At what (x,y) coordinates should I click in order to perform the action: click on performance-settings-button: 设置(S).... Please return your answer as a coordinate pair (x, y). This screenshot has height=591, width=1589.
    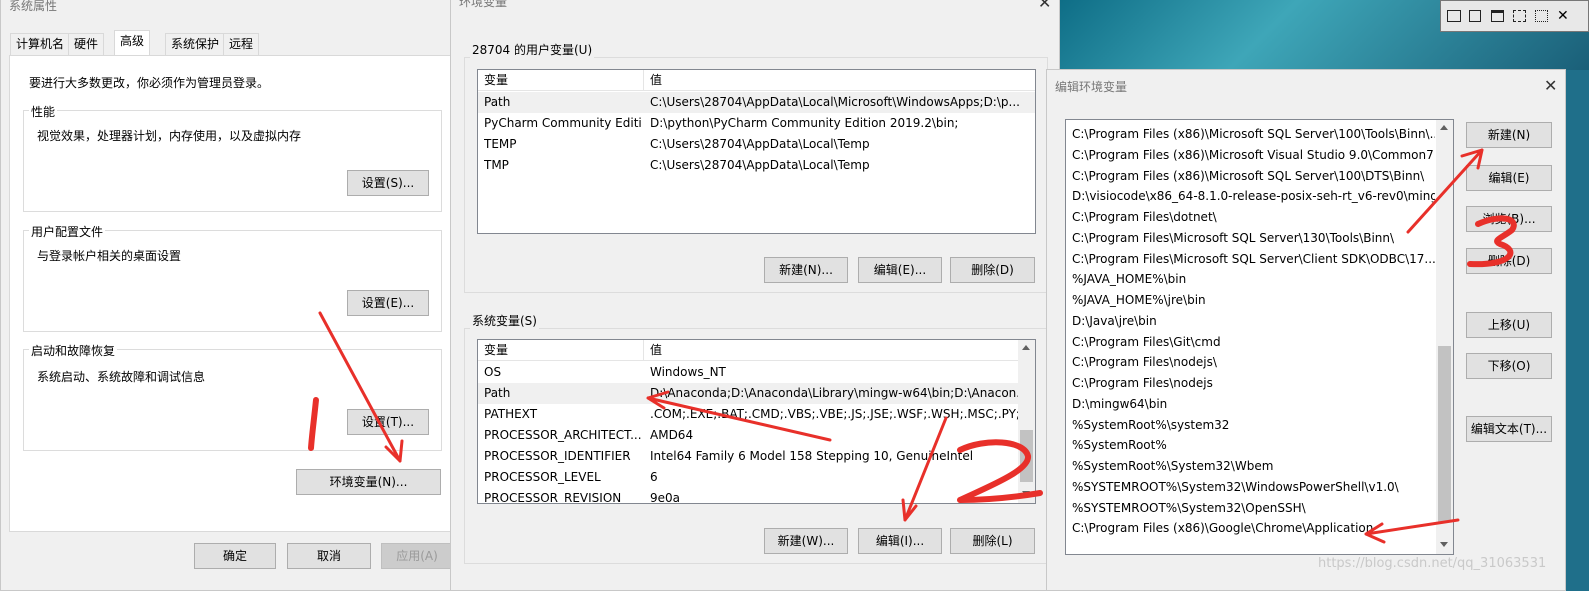
    Looking at the image, I should click on (388, 183).